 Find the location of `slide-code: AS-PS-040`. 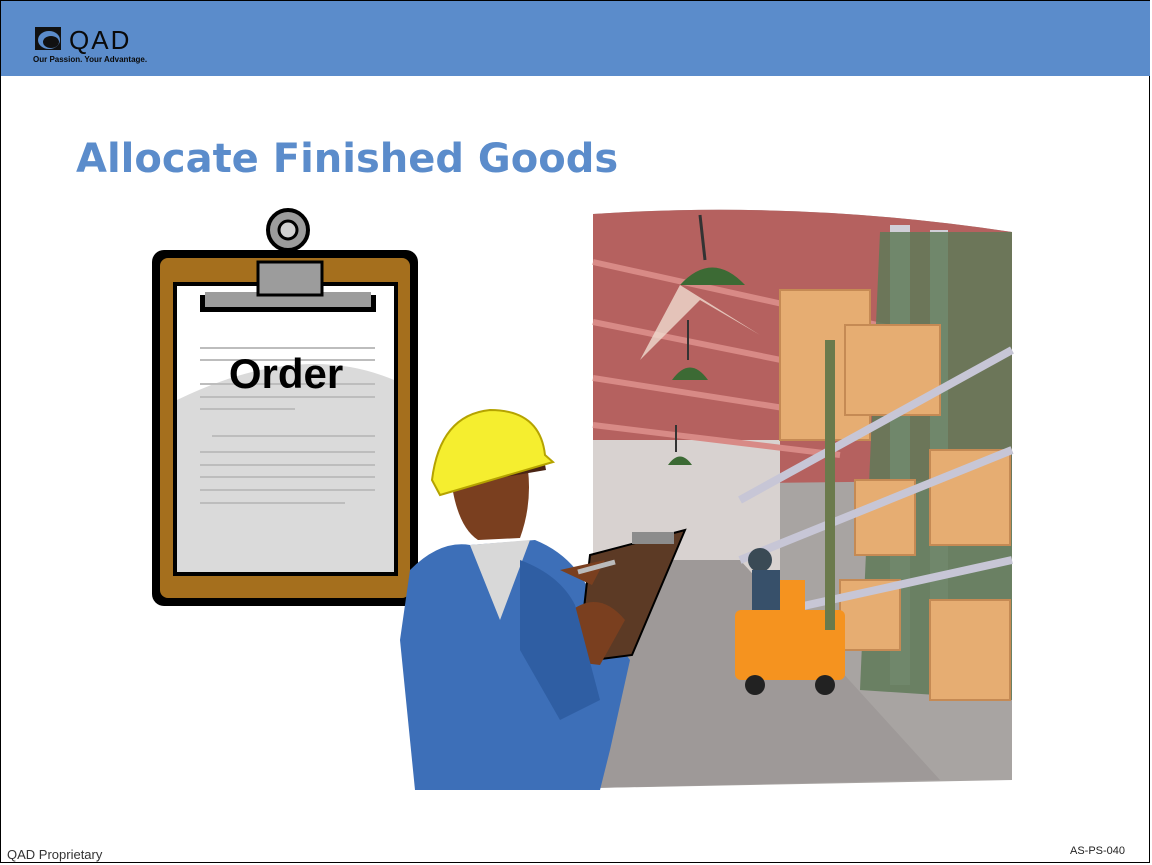

slide-code: AS-PS-040 is located at coordinates (1098, 851).